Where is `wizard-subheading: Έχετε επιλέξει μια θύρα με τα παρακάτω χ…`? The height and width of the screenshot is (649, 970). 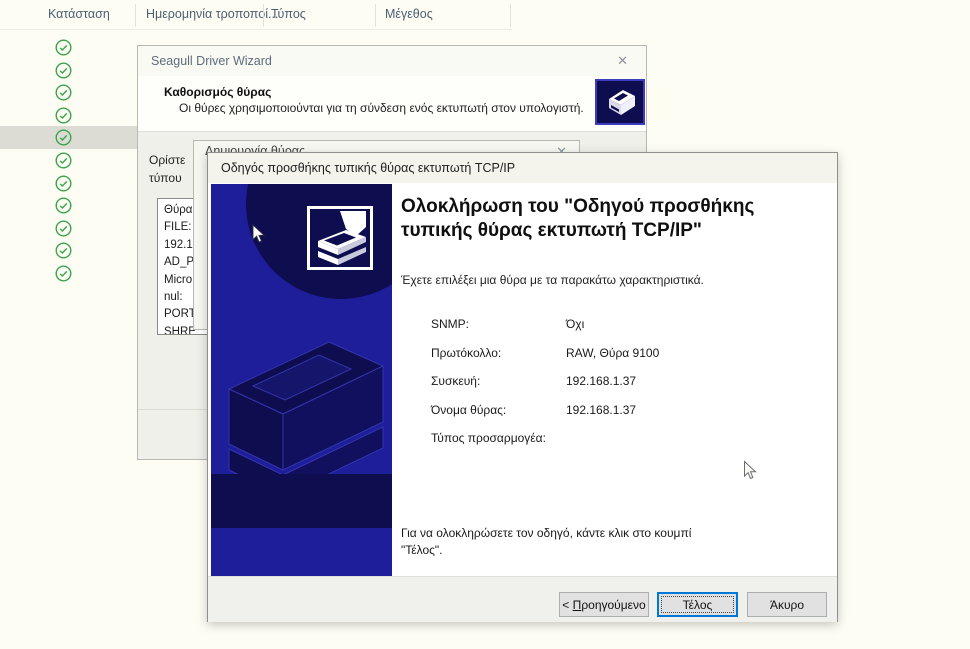 wizard-subheading: Έχετε επιλέξει μια θύρα με τα παρακάτω χ… is located at coordinates (552, 280).